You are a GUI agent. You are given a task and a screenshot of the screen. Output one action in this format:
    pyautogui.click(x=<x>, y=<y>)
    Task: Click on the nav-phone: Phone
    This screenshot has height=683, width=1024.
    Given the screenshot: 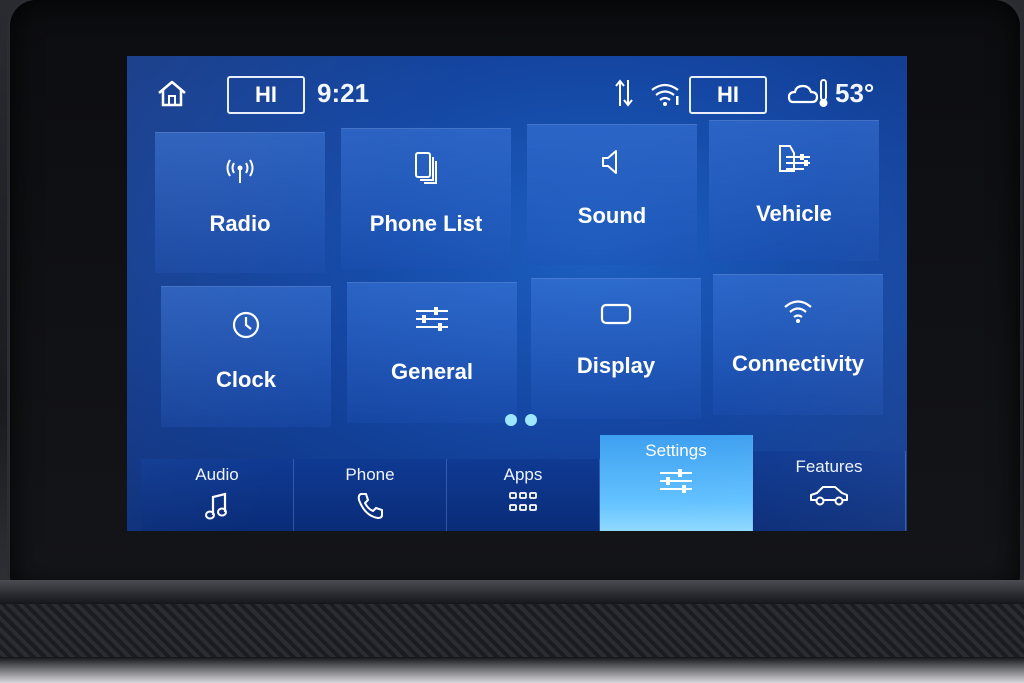 What is the action you would take?
    pyautogui.click(x=370, y=495)
    